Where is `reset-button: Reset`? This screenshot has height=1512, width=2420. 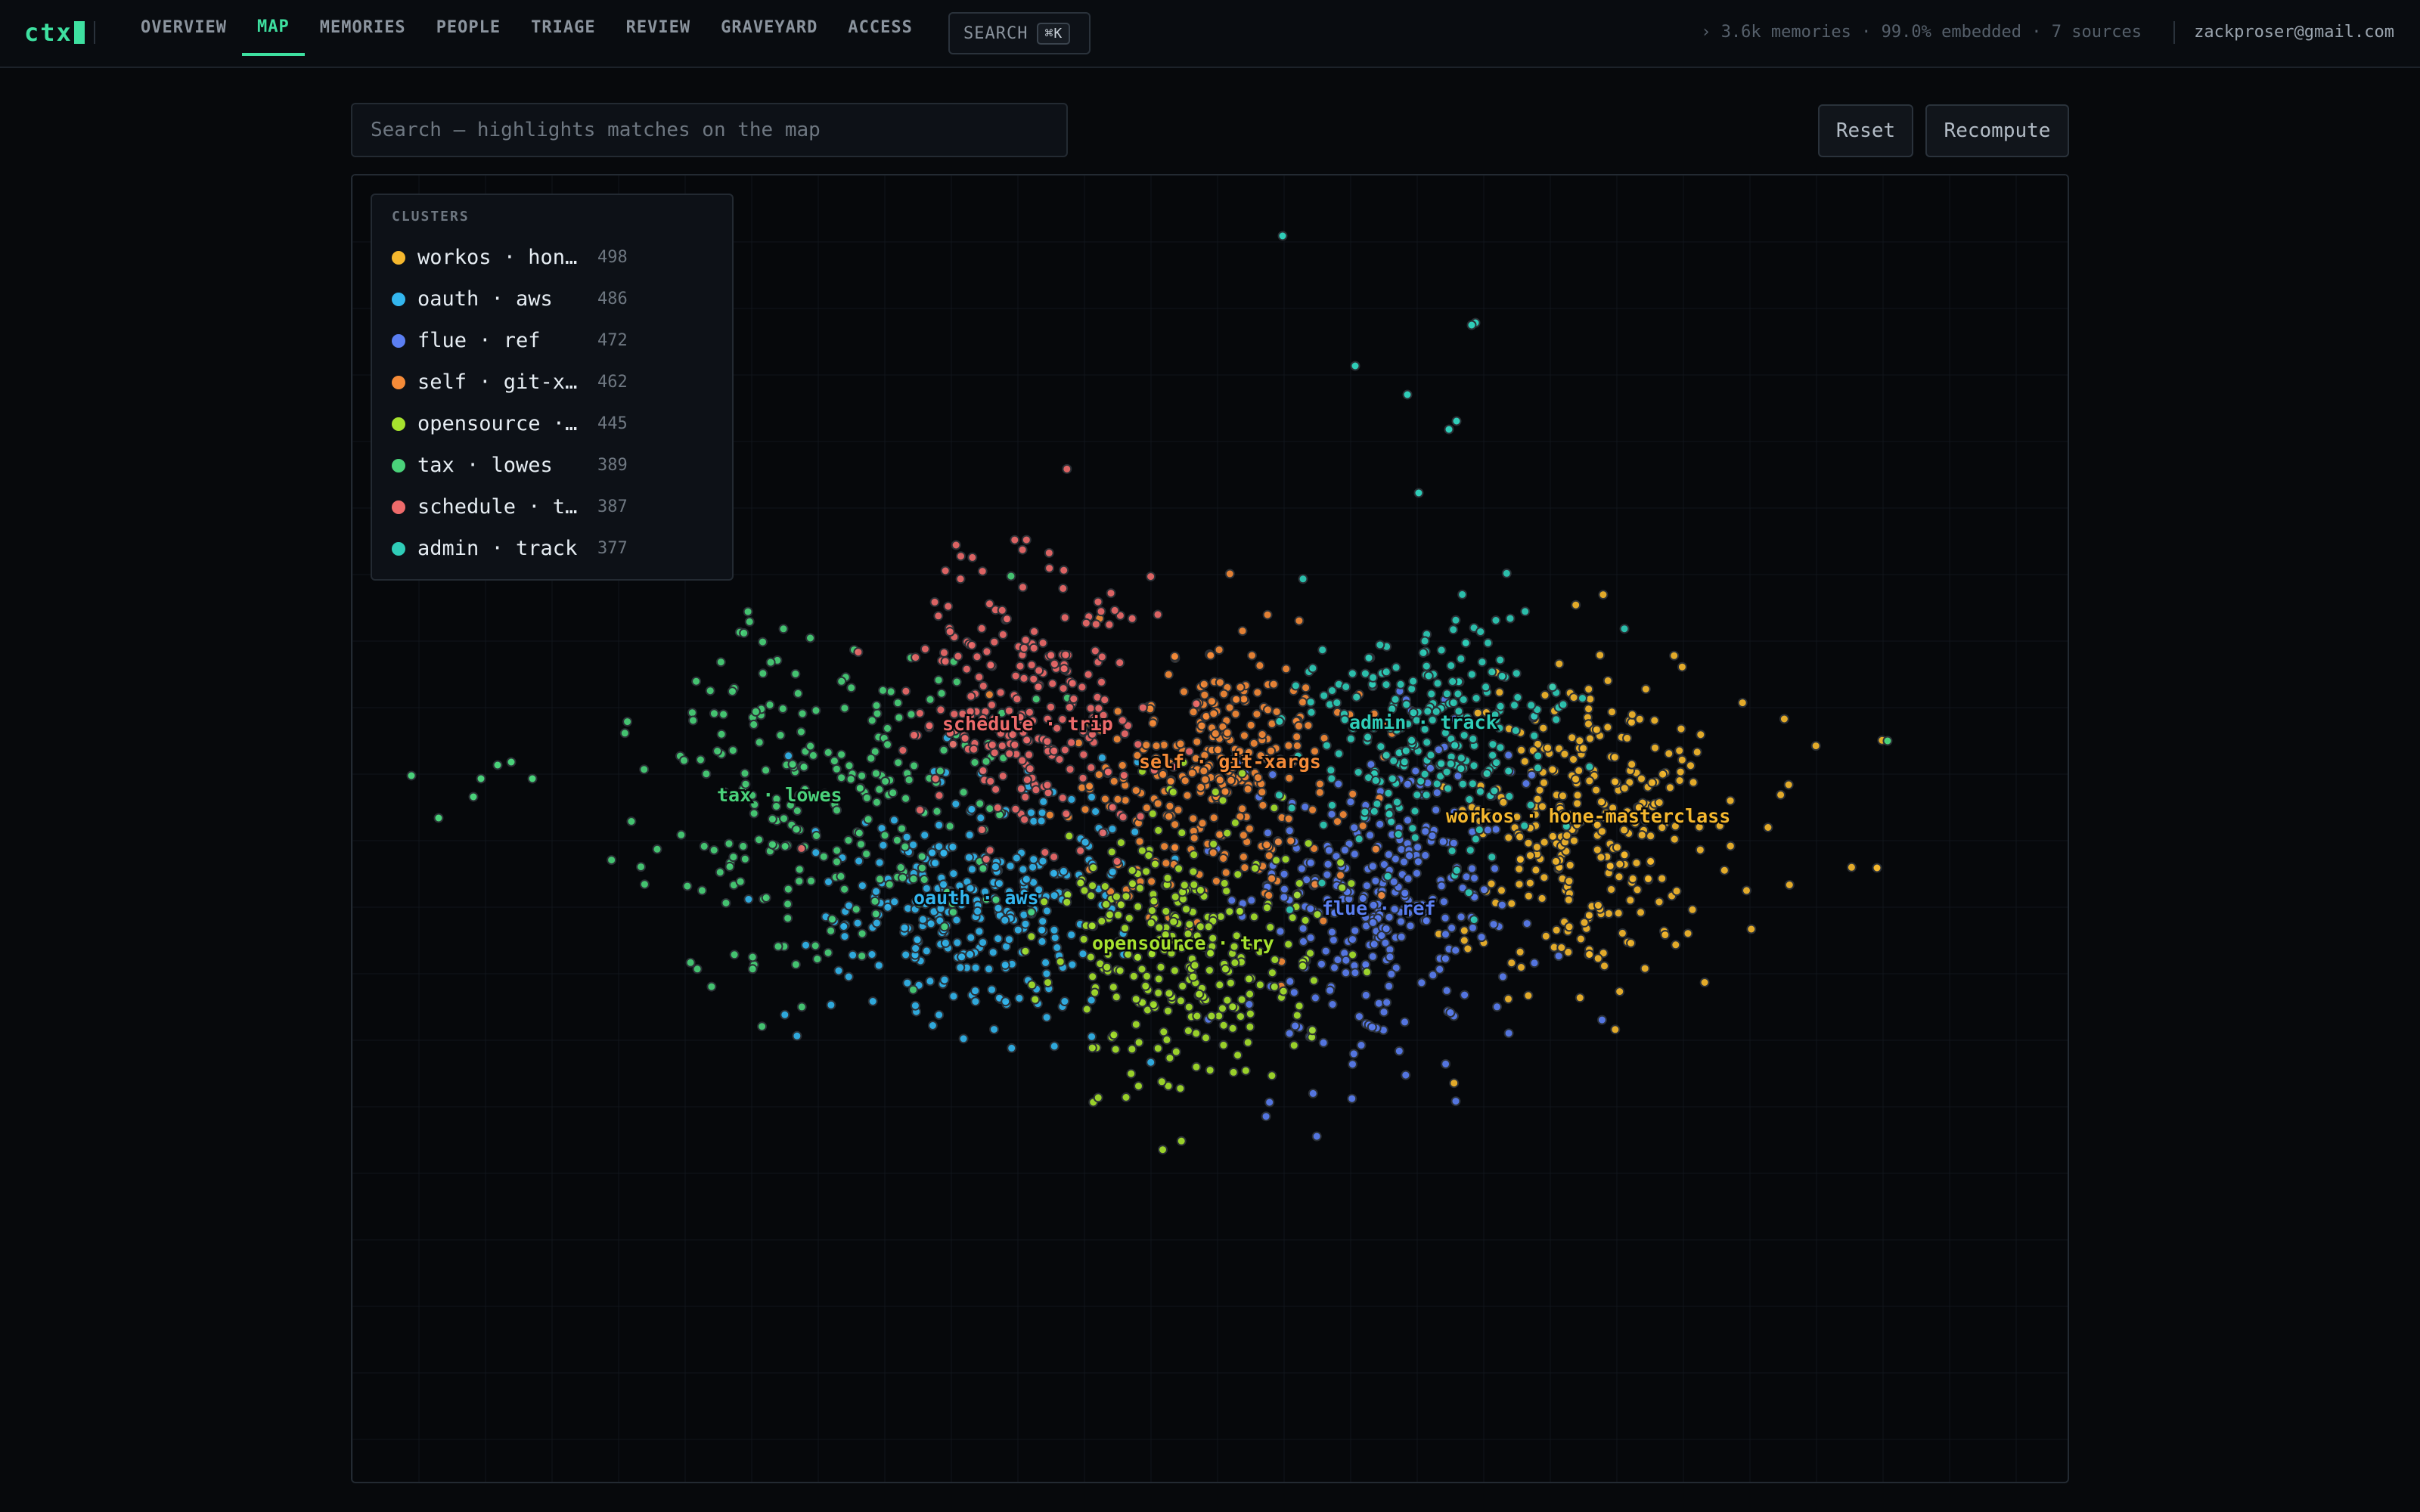
reset-button: Reset is located at coordinates (1866, 130).